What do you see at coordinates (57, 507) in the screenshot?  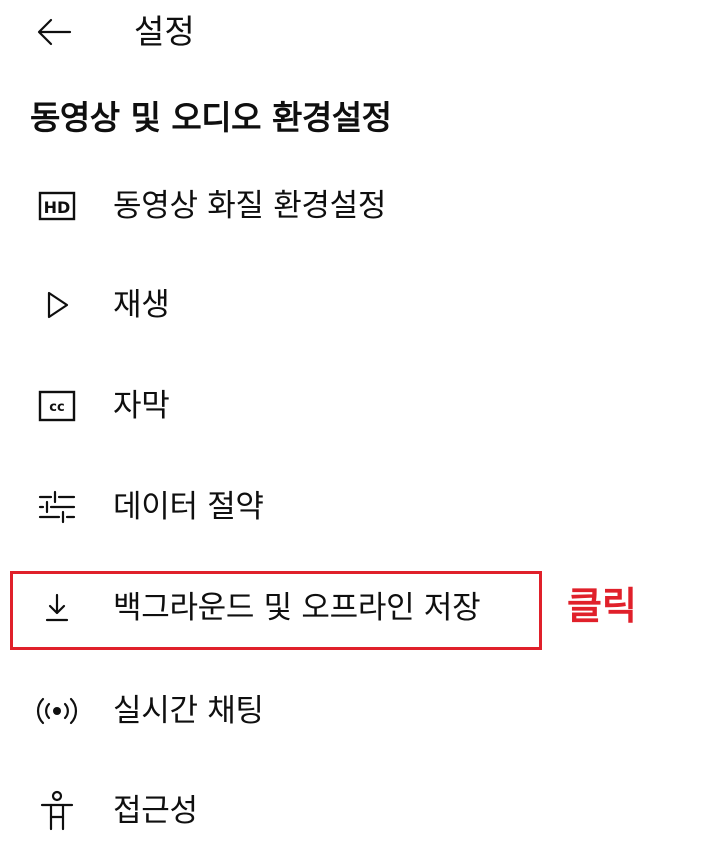 I see `sliders-icon` at bounding box center [57, 507].